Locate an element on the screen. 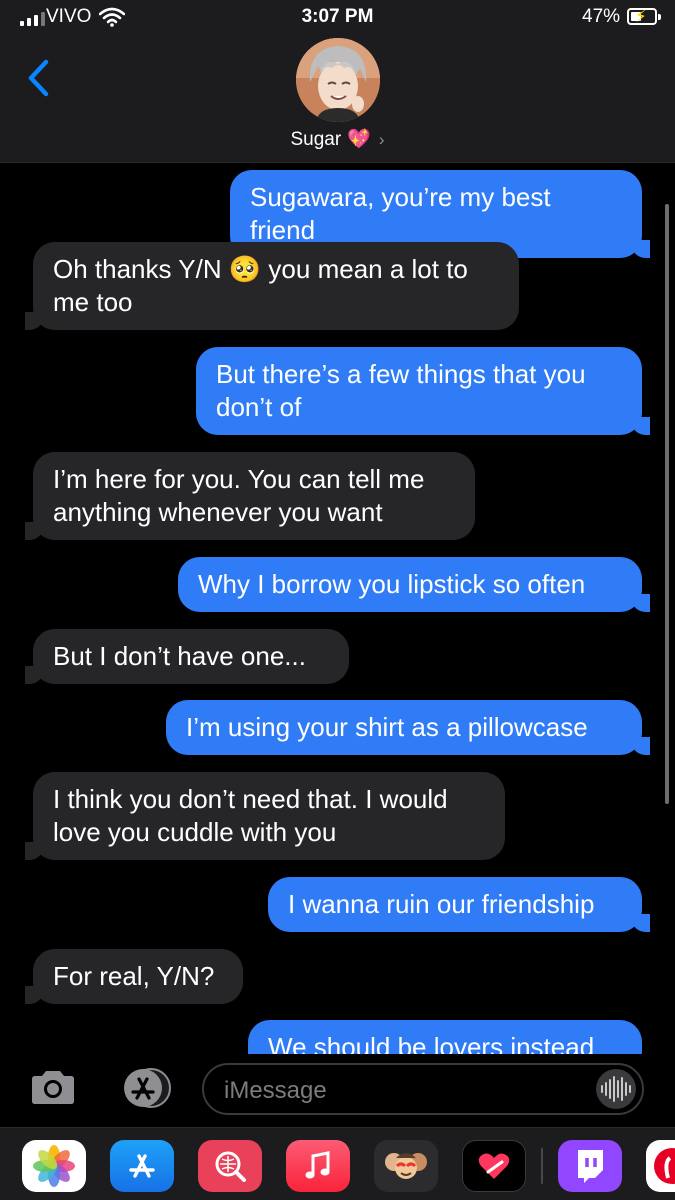  outgoing-message: We should be lovers instead is located at coordinates (445, 1037).